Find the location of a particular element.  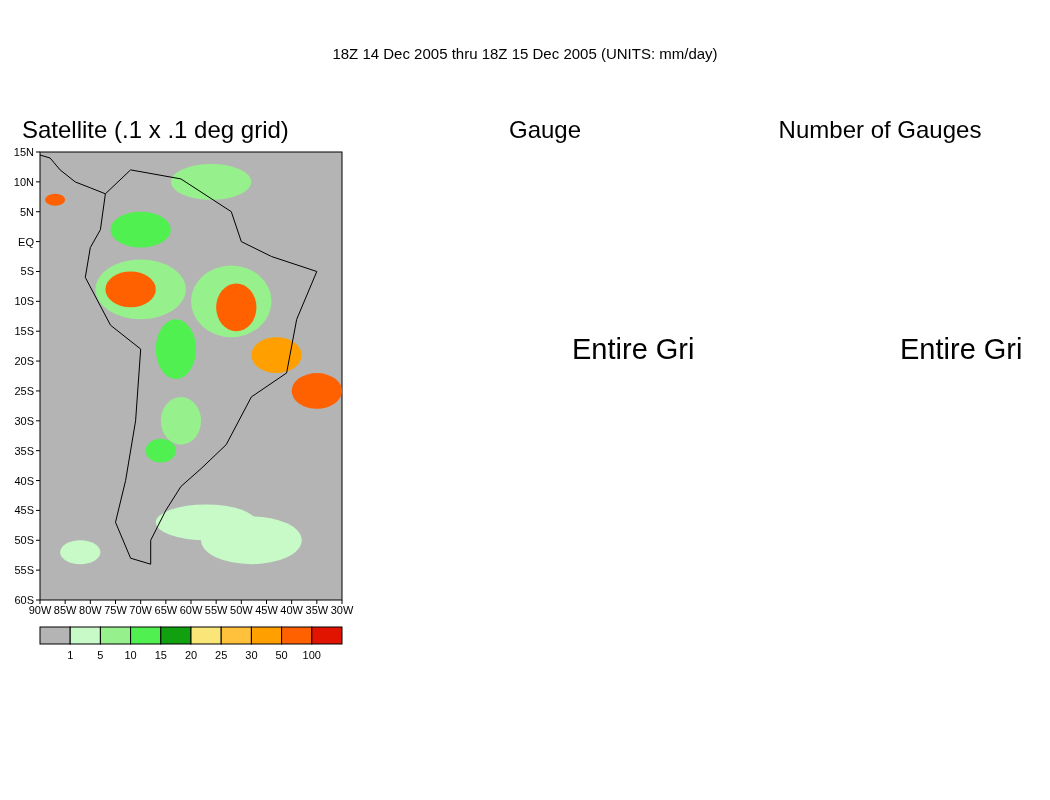

legend-label: 25 is located at coordinates (221, 655).